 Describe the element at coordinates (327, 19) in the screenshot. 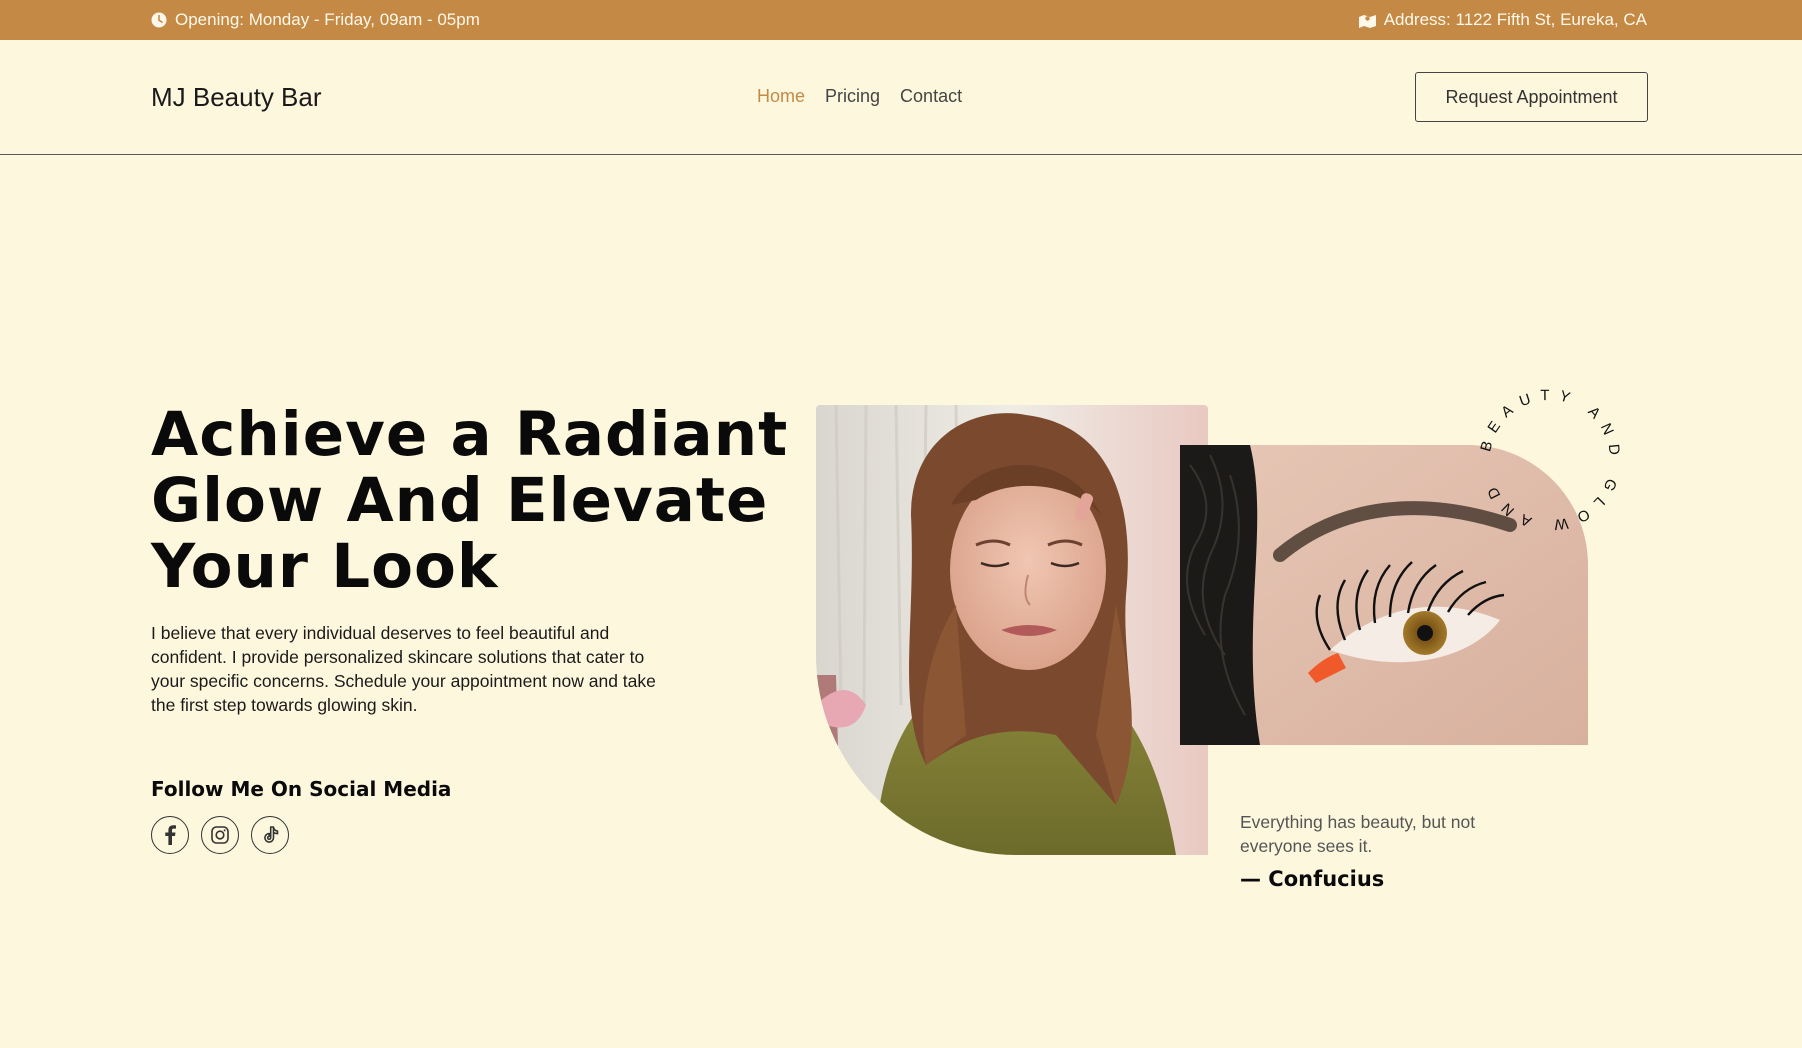

I see `opening-hours-text: Opening: Monday - Friday, 09am - 05pm` at that location.